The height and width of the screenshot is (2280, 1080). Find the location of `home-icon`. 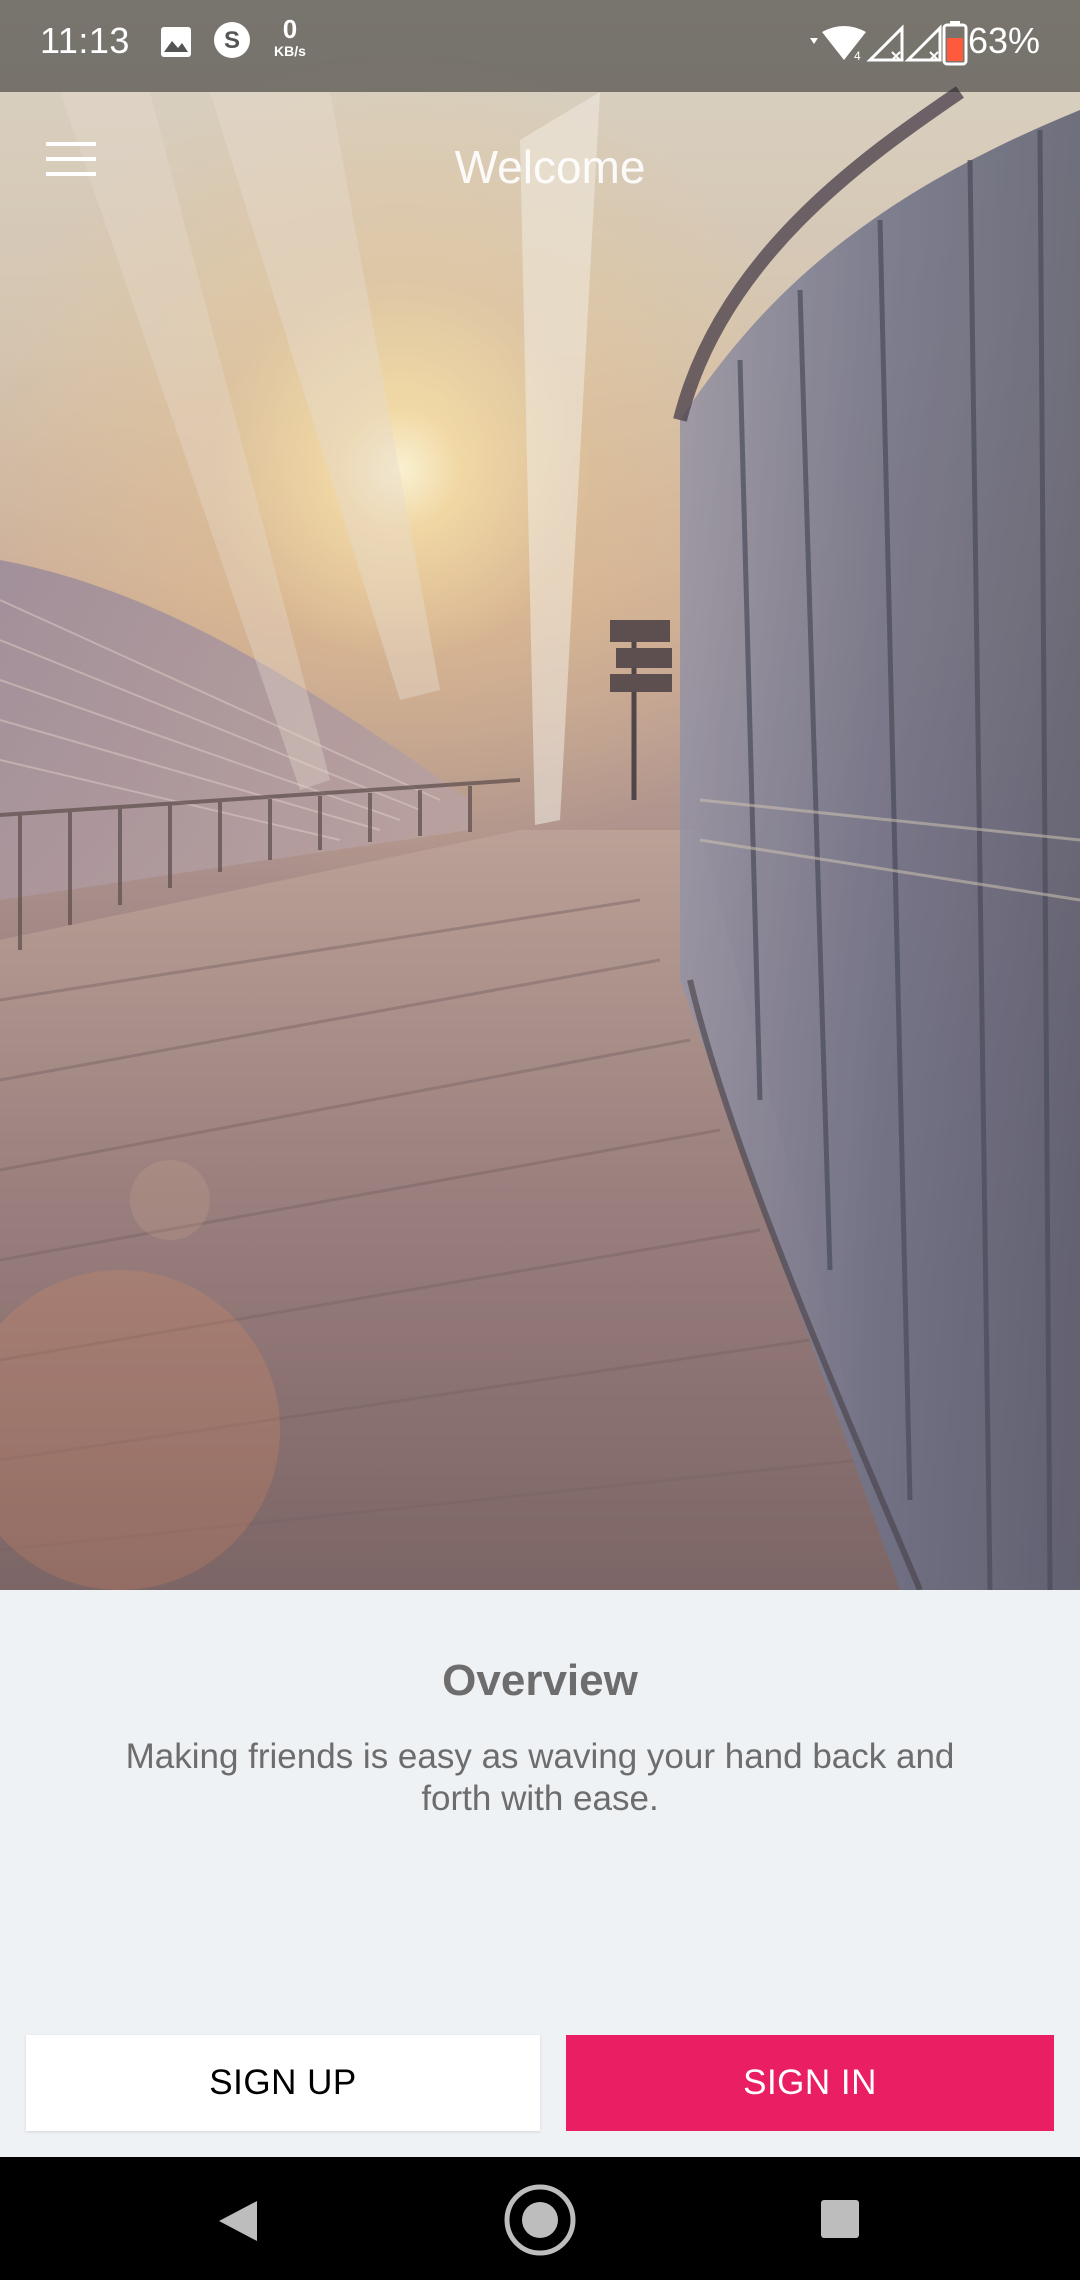

home-icon is located at coordinates (540, 2222).